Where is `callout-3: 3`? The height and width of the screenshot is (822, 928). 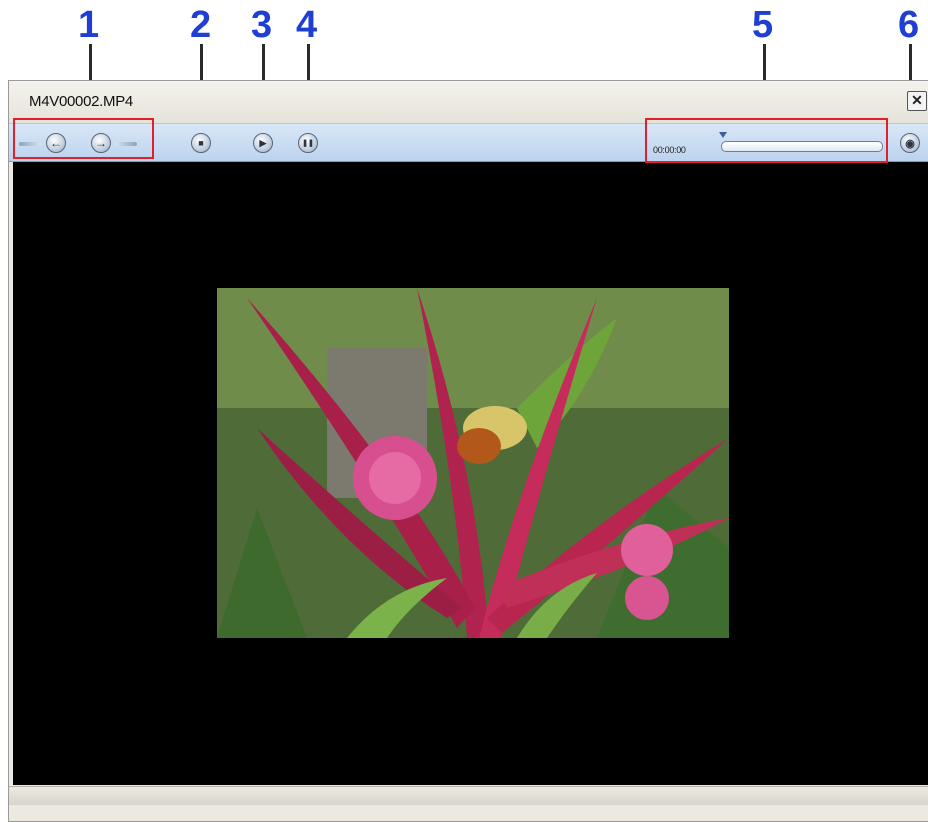
callout-3: 3 is located at coordinates (262, 25).